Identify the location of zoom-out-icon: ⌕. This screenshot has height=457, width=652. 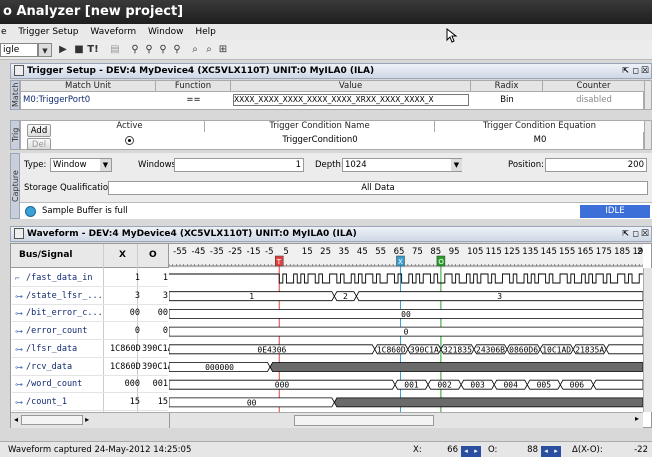
(209, 50).